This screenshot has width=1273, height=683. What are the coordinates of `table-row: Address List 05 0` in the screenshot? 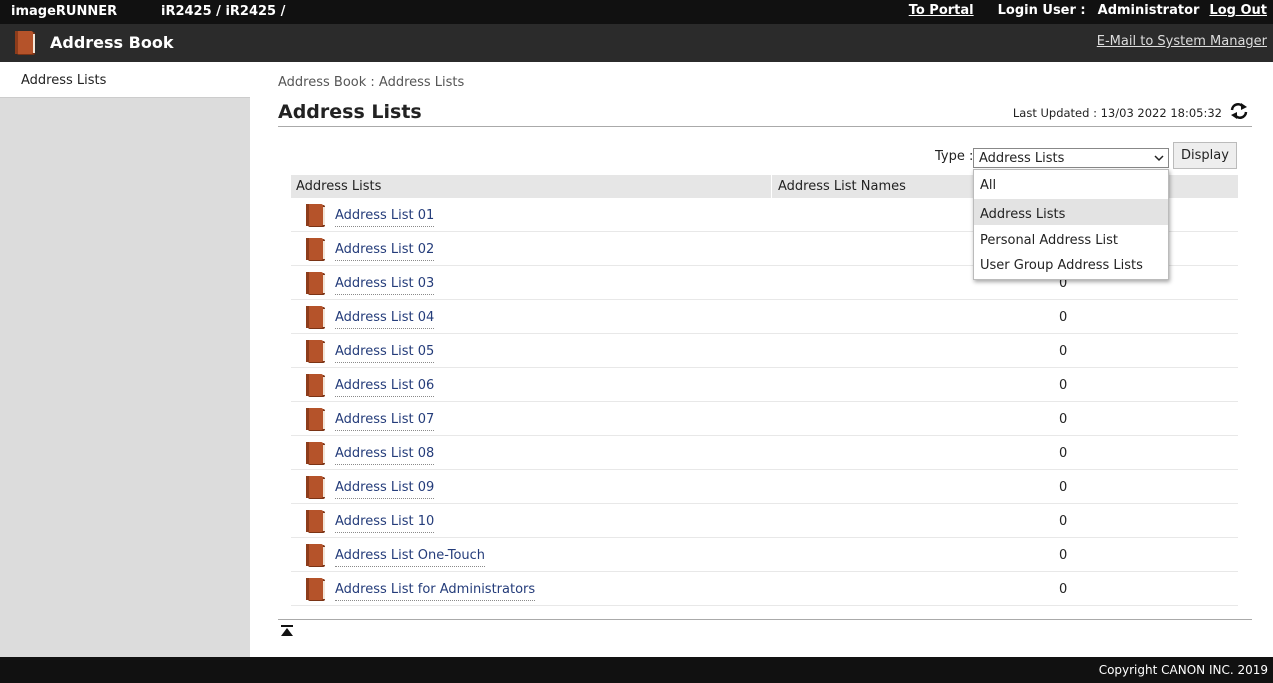 It's located at (764, 351).